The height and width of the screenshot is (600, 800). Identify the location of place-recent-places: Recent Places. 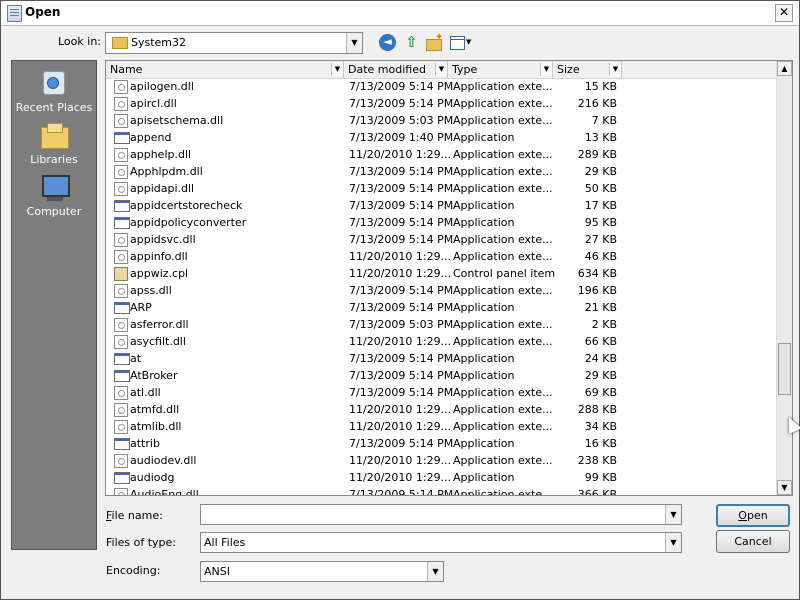
(54, 91).